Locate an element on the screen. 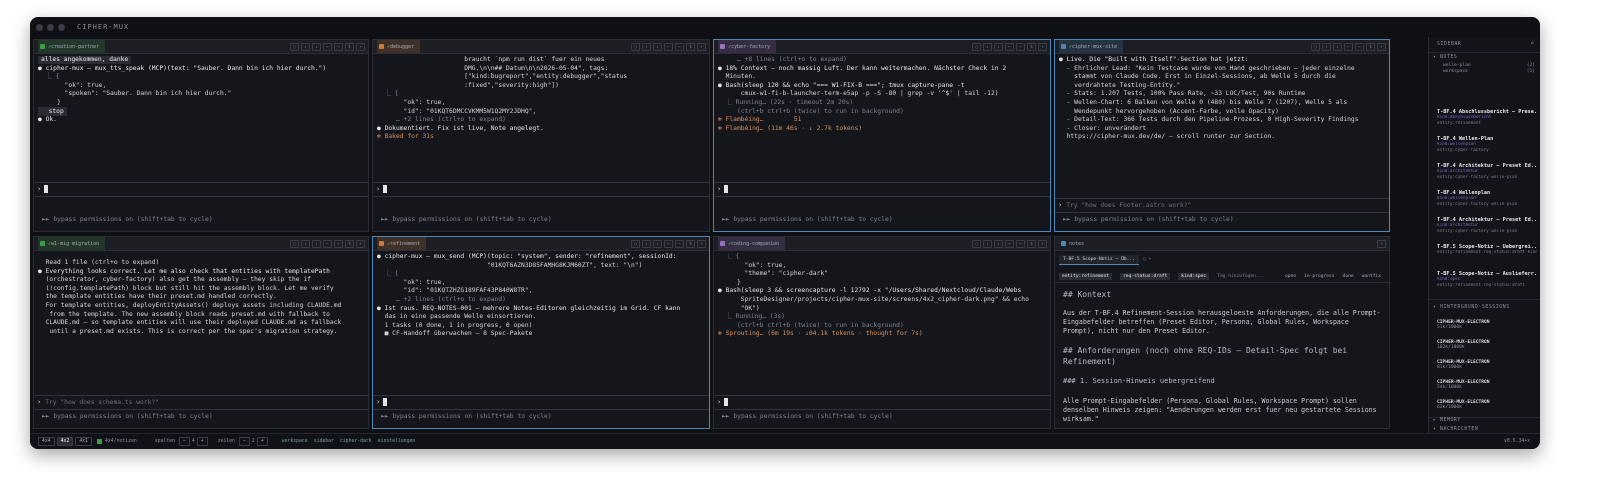 This screenshot has height=495, width=1597. pane-tab: ✓ debugger is located at coordinates (399, 46).